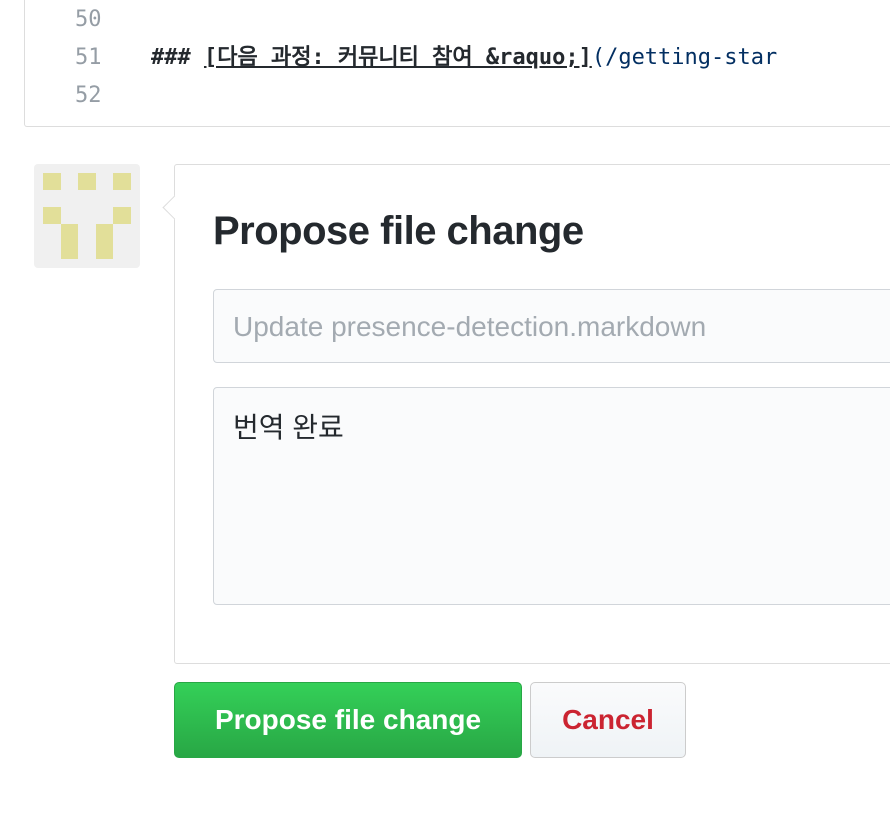  What do you see at coordinates (87, 216) in the screenshot?
I see `avatar` at bounding box center [87, 216].